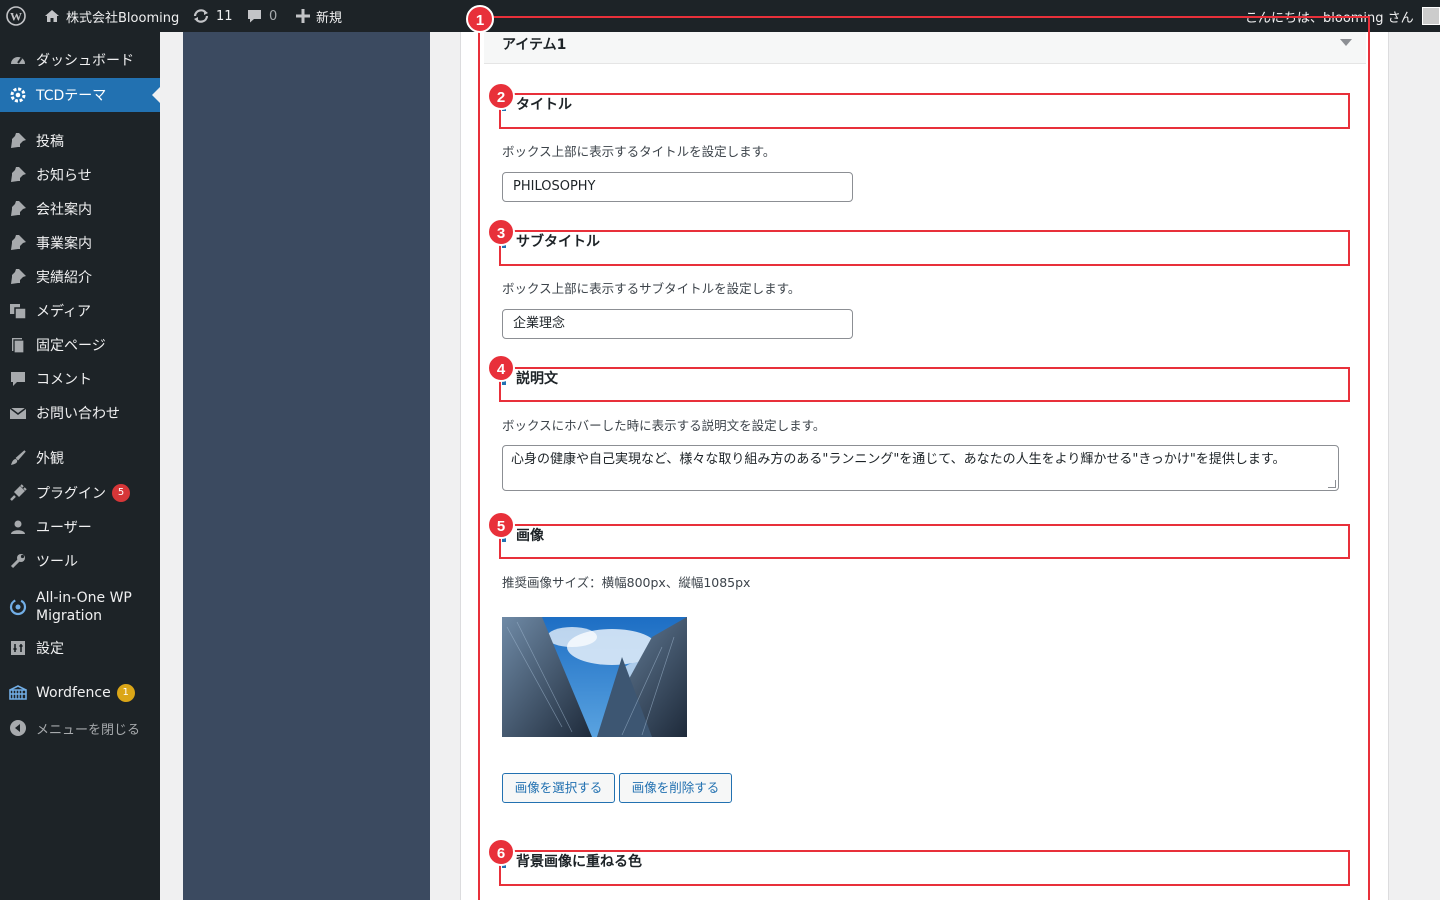  I want to click on menu-dashboard: ダッシュボード, so click(80, 60).